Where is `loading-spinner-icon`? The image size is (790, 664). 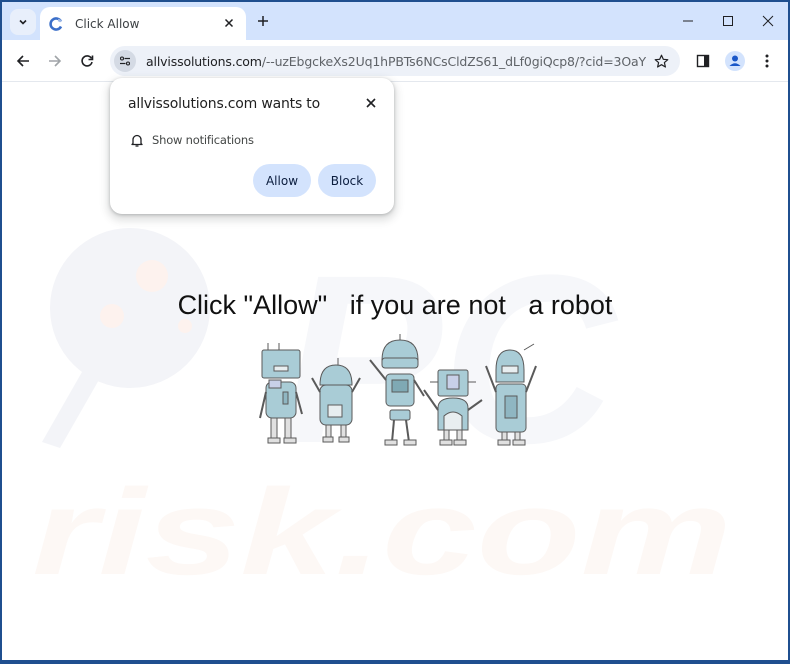 loading-spinner-icon is located at coordinates (56, 23).